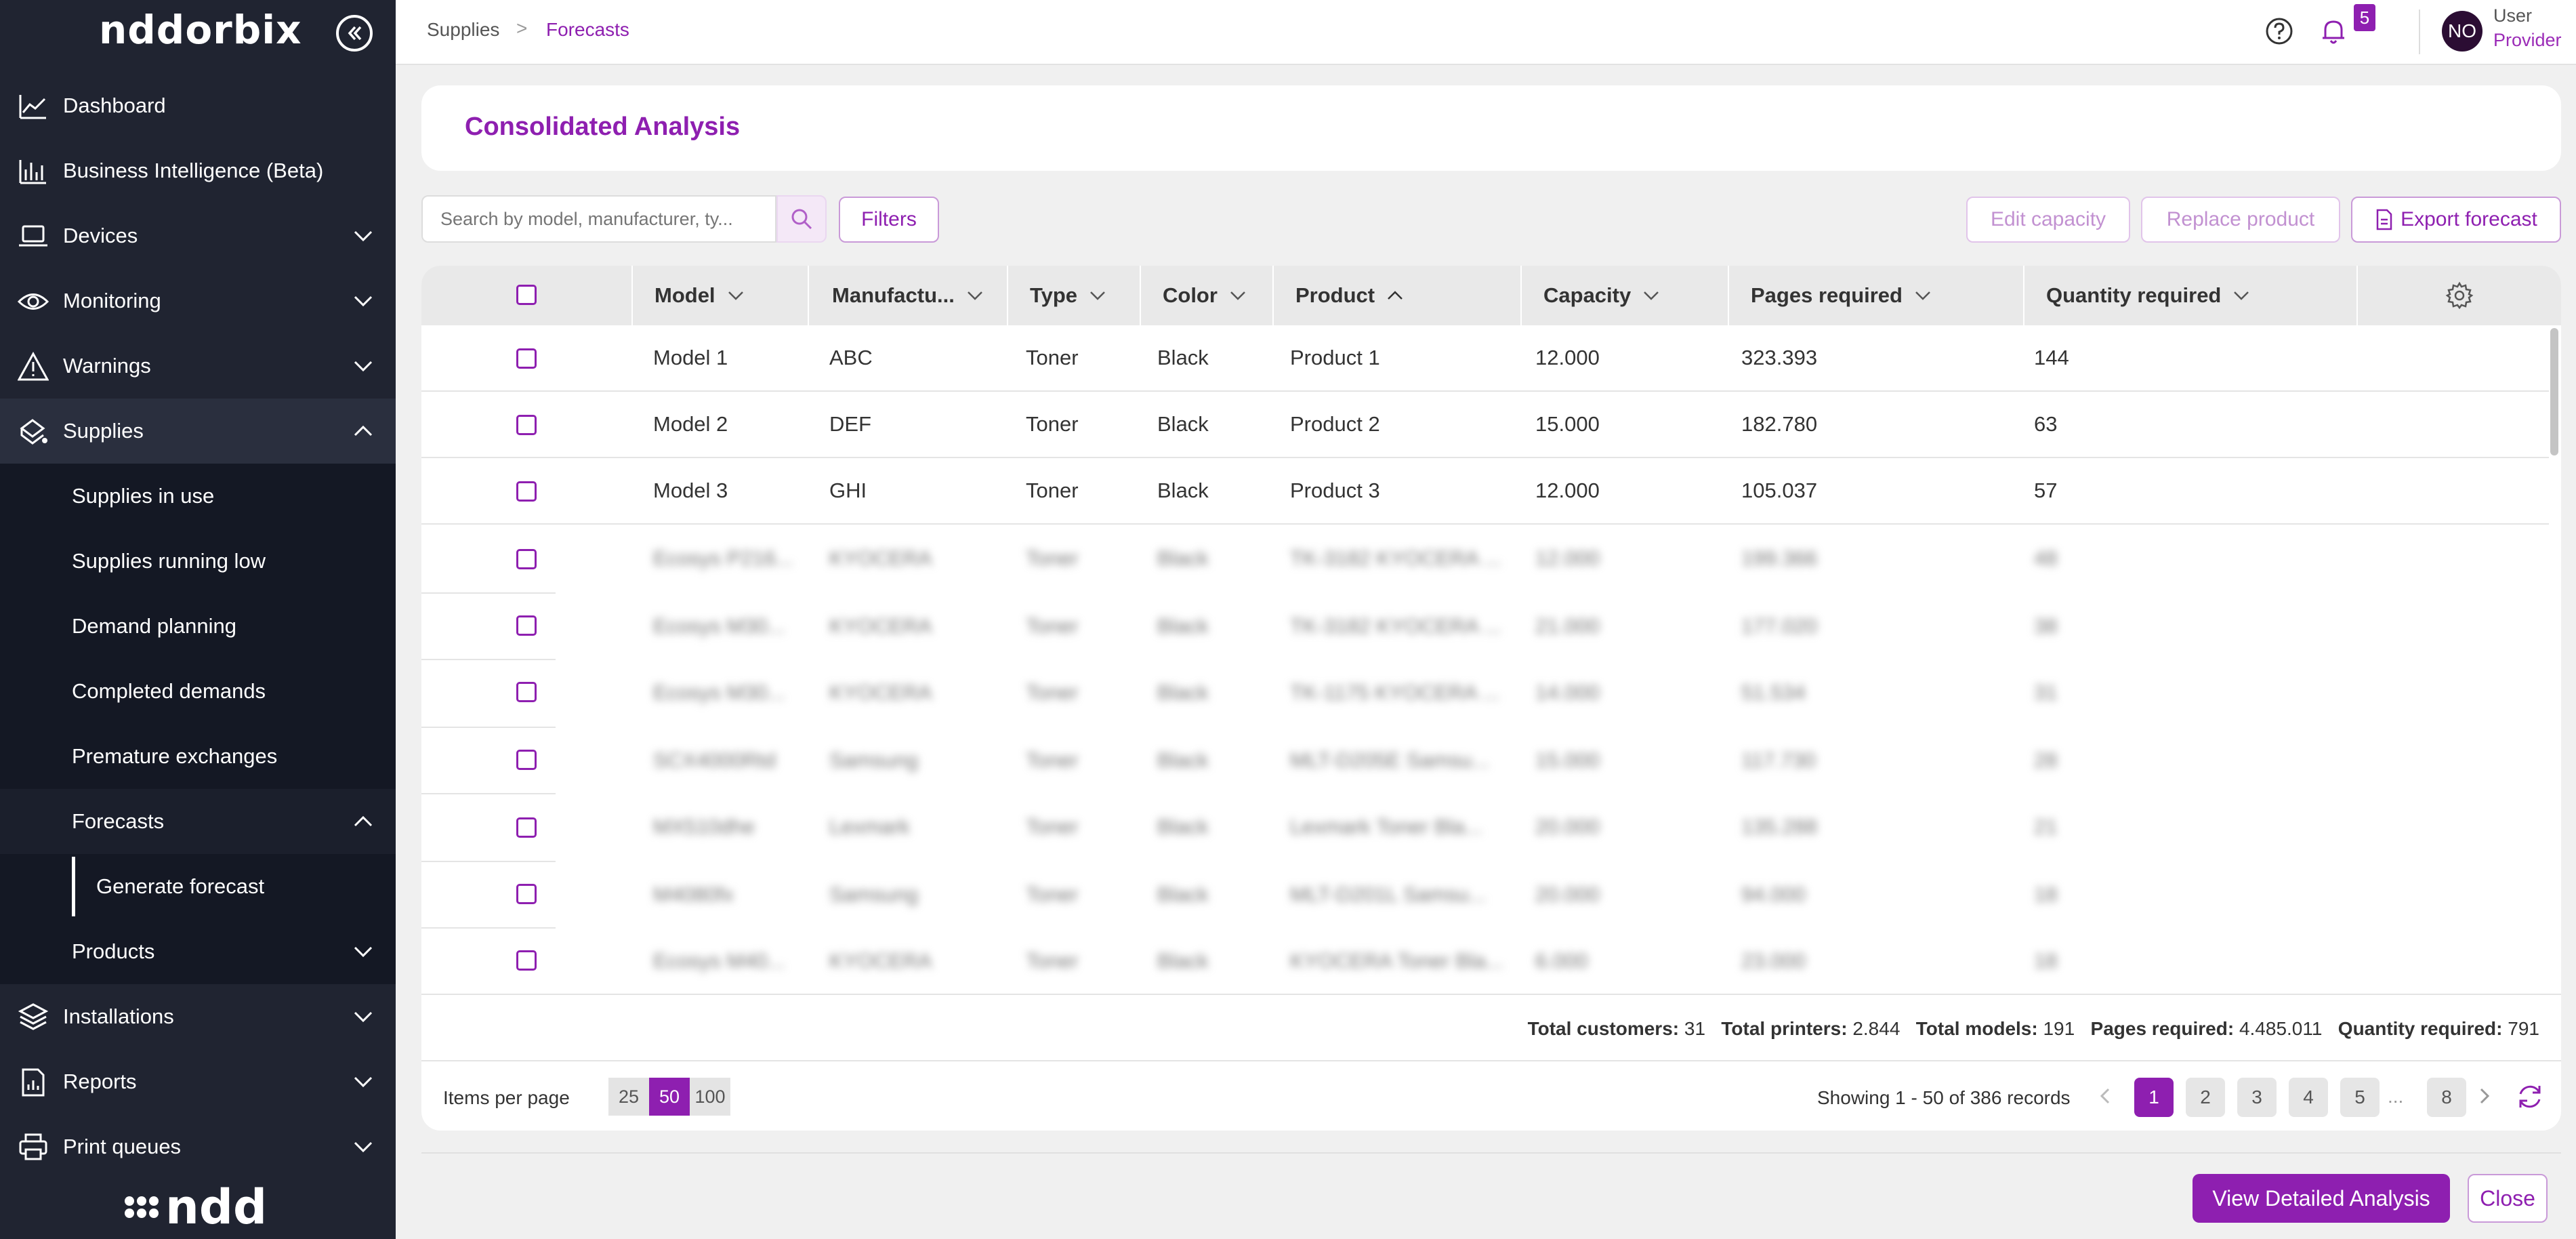  Describe the element at coordinates (1396, 295) in the screenshot. I see `column-header-product: Product` at that location.